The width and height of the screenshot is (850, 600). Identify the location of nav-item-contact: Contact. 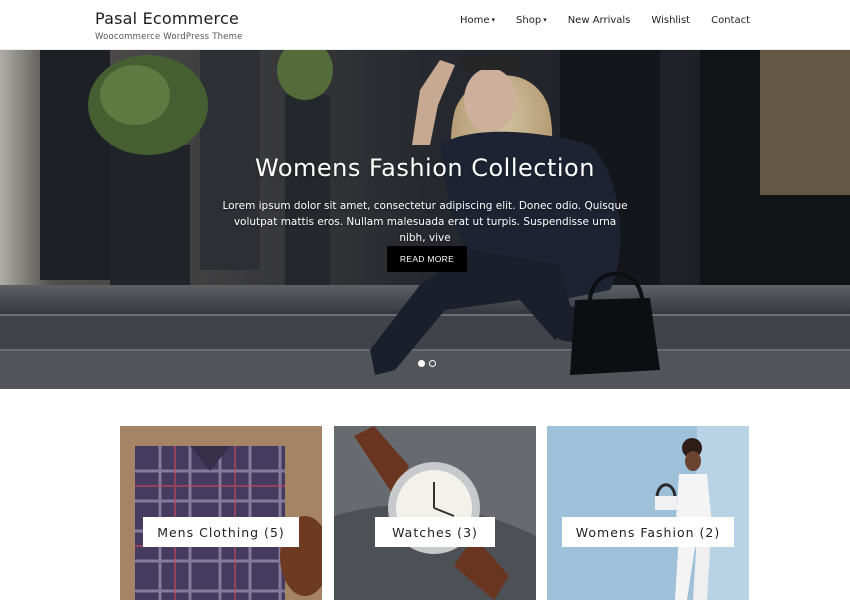
(730, 20).